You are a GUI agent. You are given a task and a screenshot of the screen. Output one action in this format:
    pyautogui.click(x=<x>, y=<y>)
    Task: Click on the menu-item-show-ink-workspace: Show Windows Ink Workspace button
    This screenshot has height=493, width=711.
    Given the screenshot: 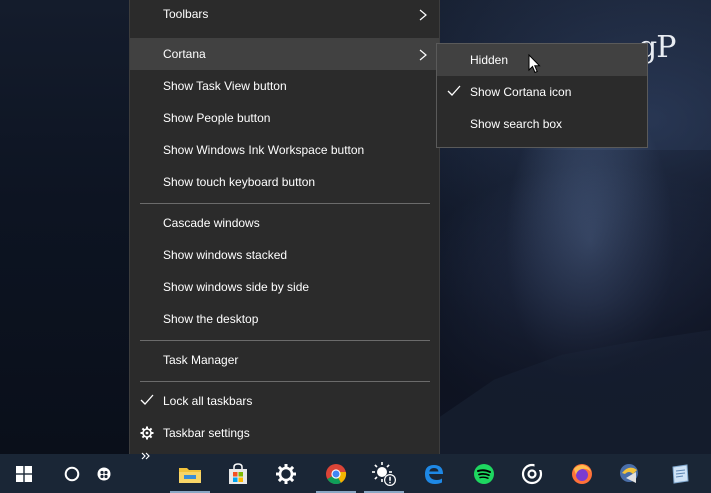 What is the action you would take?
    pyautogui.click(x=284, y=150)
    